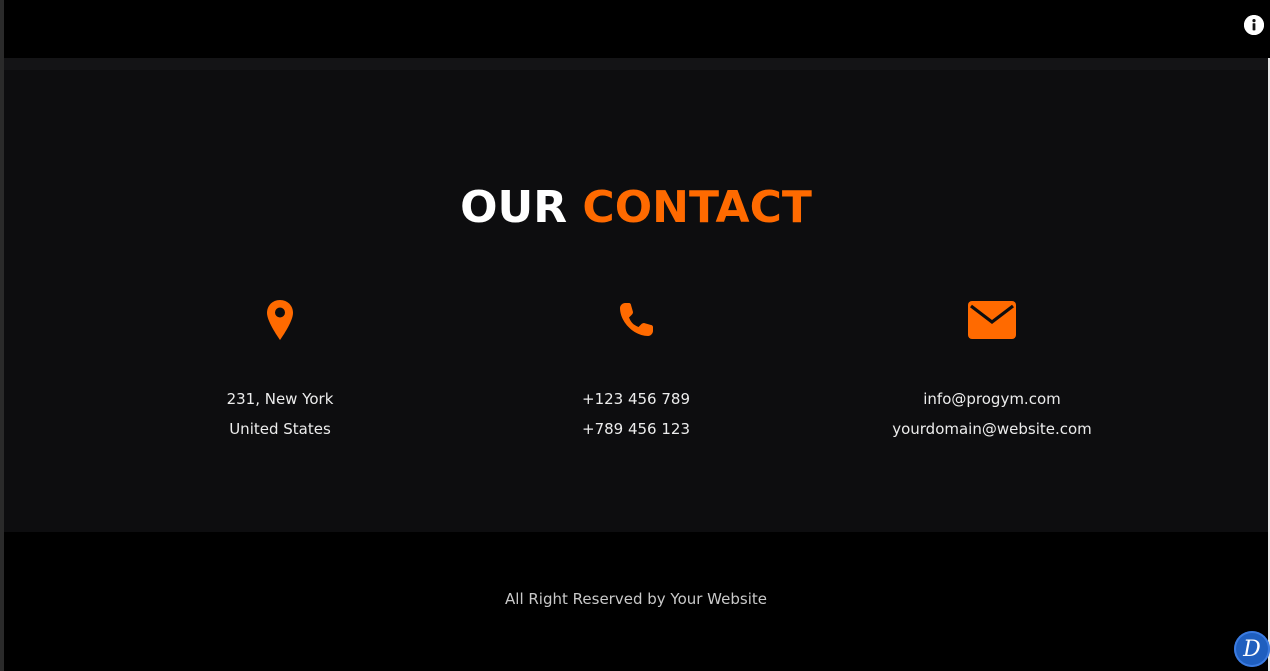 The height and width of the screenshot is (671, 1270). Describe the element at coordinates (280, 429) in the screenshot. I see `address-line-2: United States` at that location.